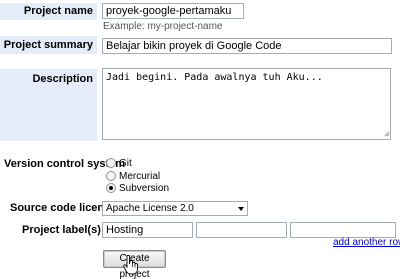  Describe the element at coordinates (387, 134) in the screenshot. I see `resize-grip-icon` at that location.